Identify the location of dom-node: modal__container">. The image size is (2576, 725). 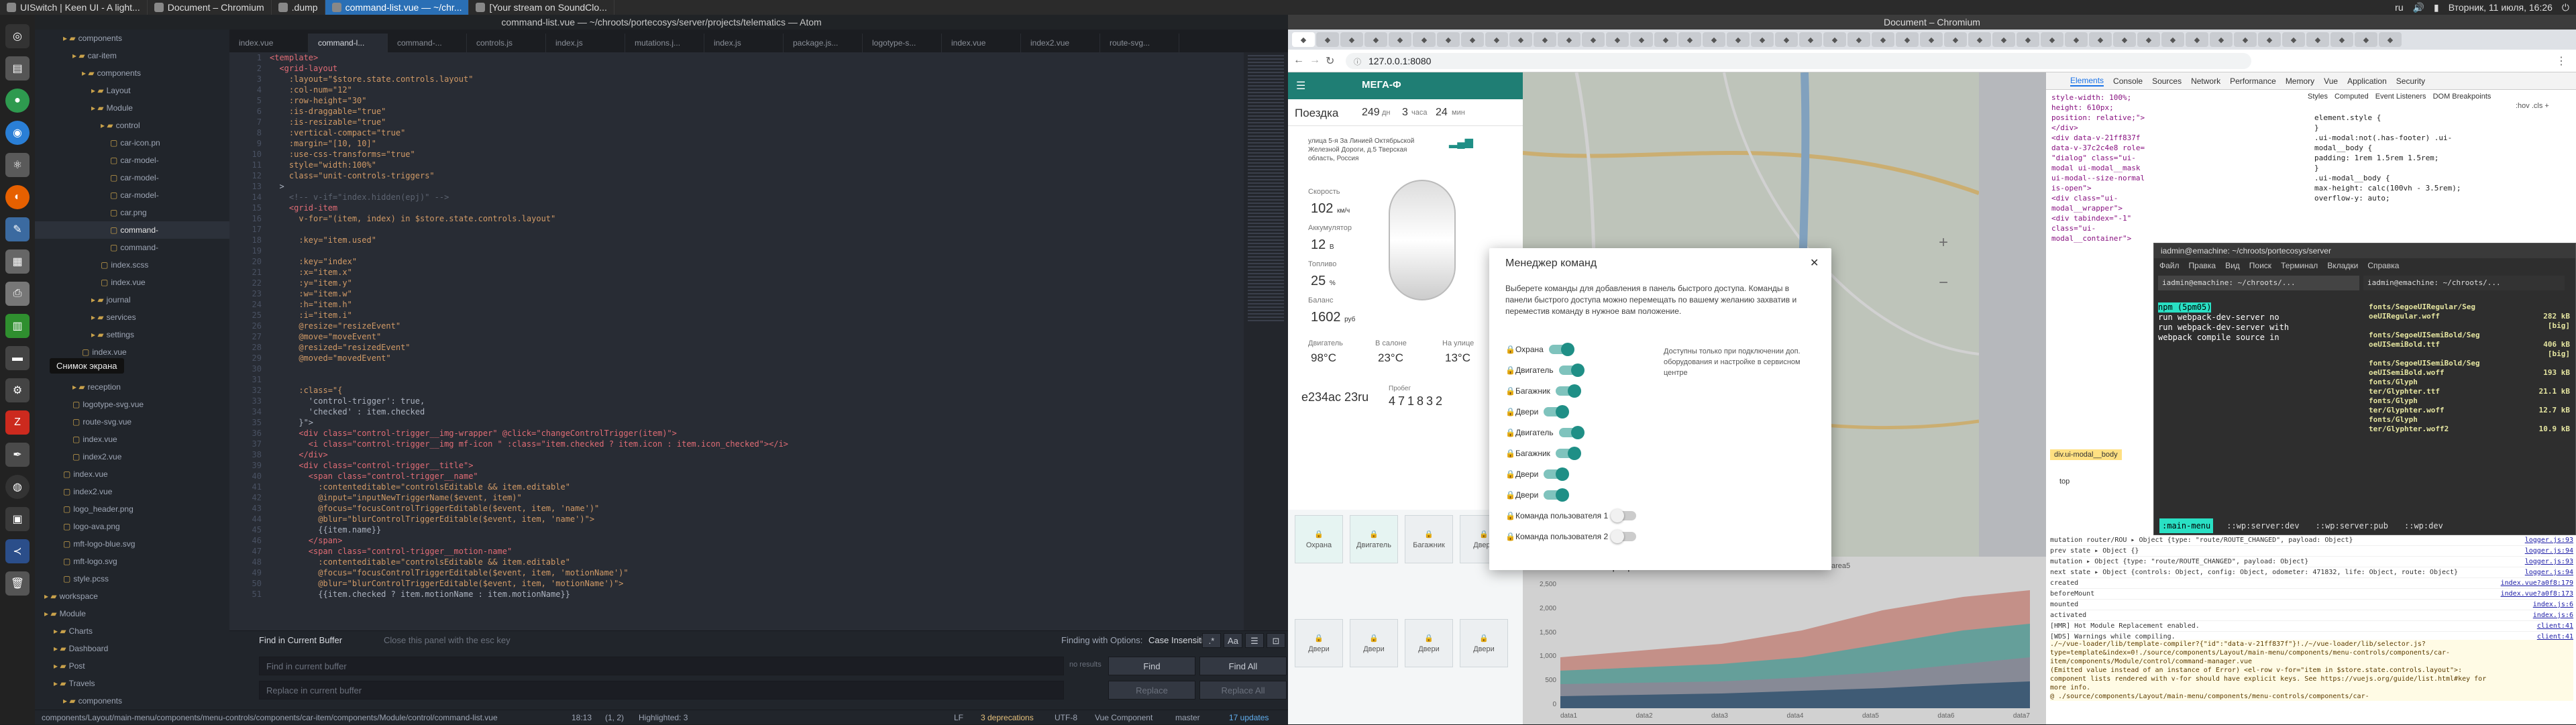
(2178, 238).